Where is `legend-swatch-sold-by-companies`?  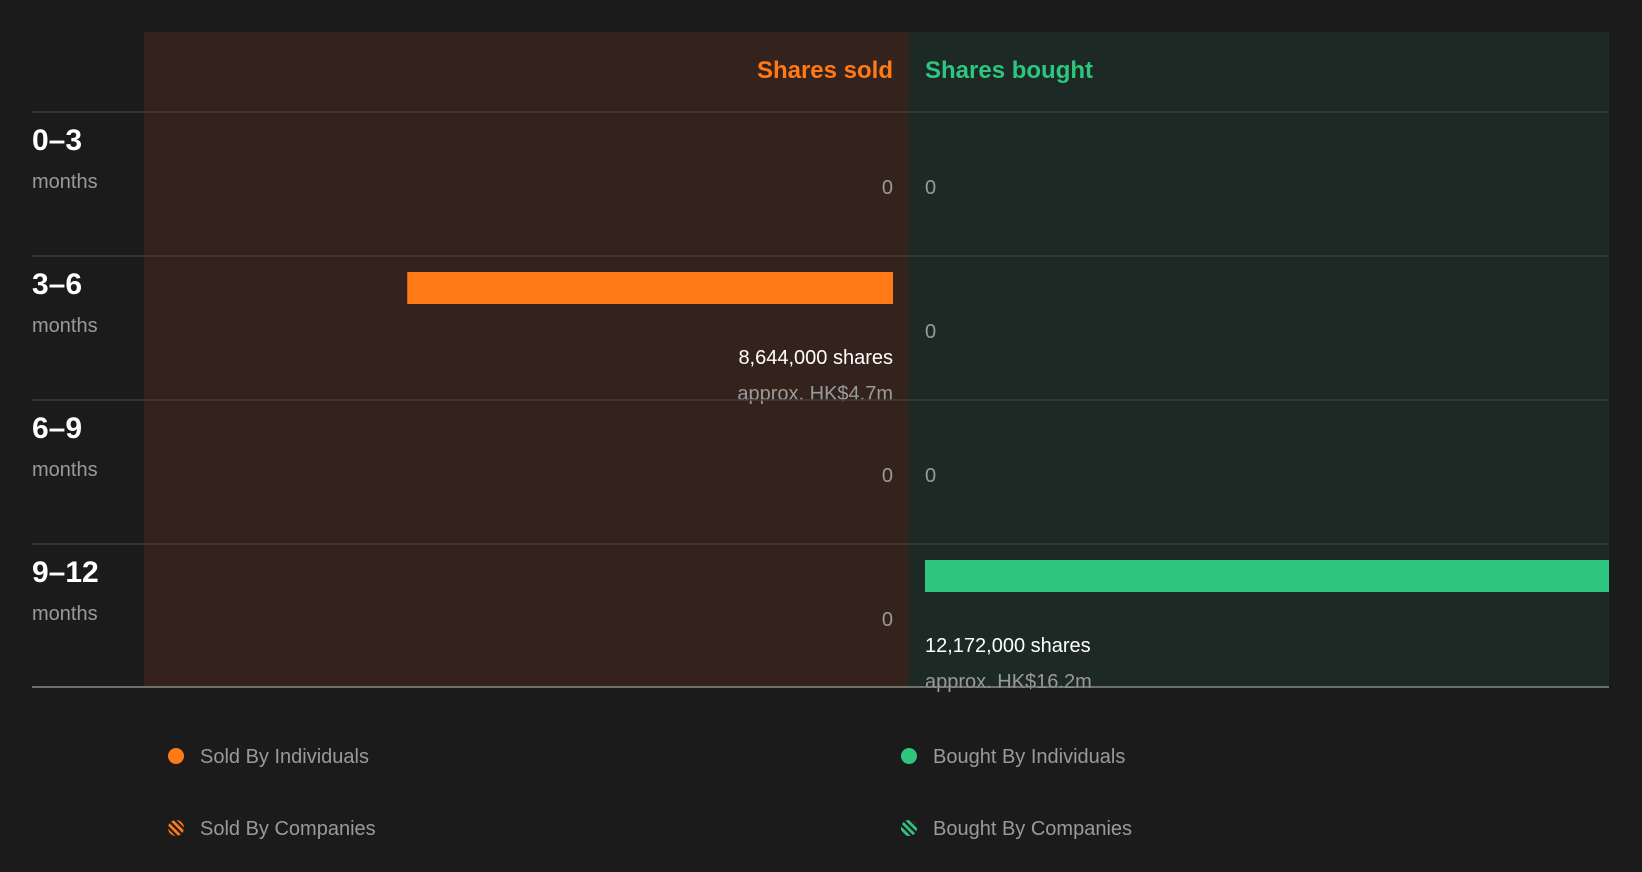
legend-swatch-sold-by-companies is located at coordinates (176, 828).